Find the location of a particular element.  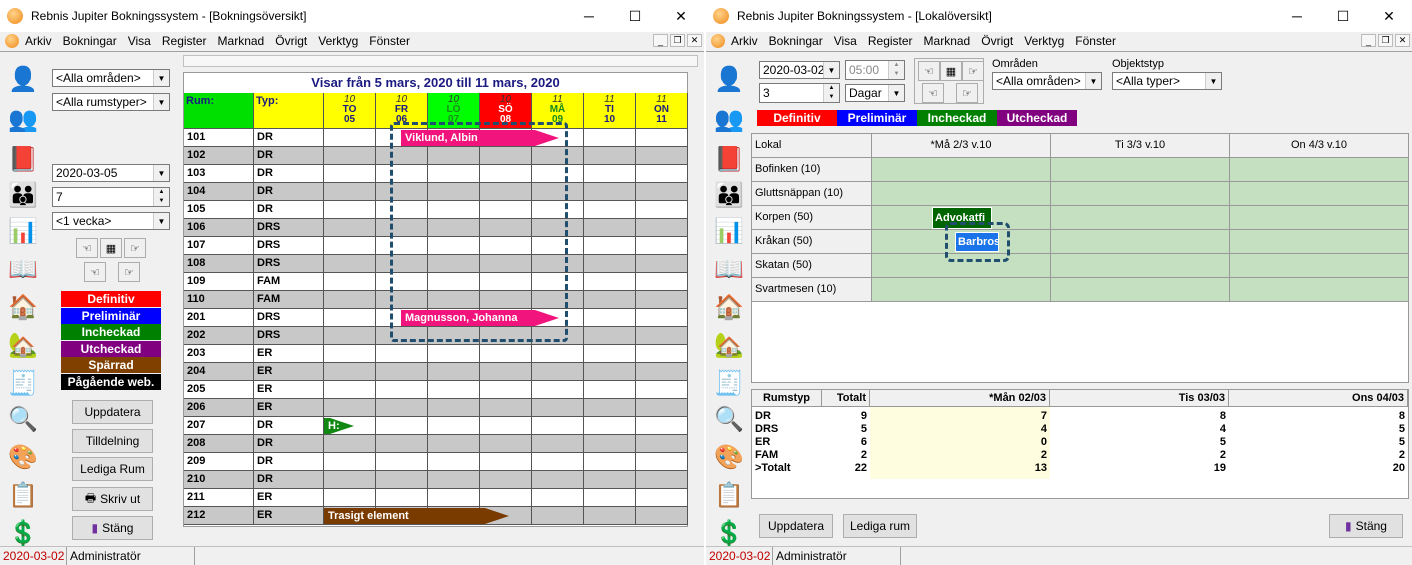

mdi-restore-icon: ❐ is located at coordinates (677, 40).